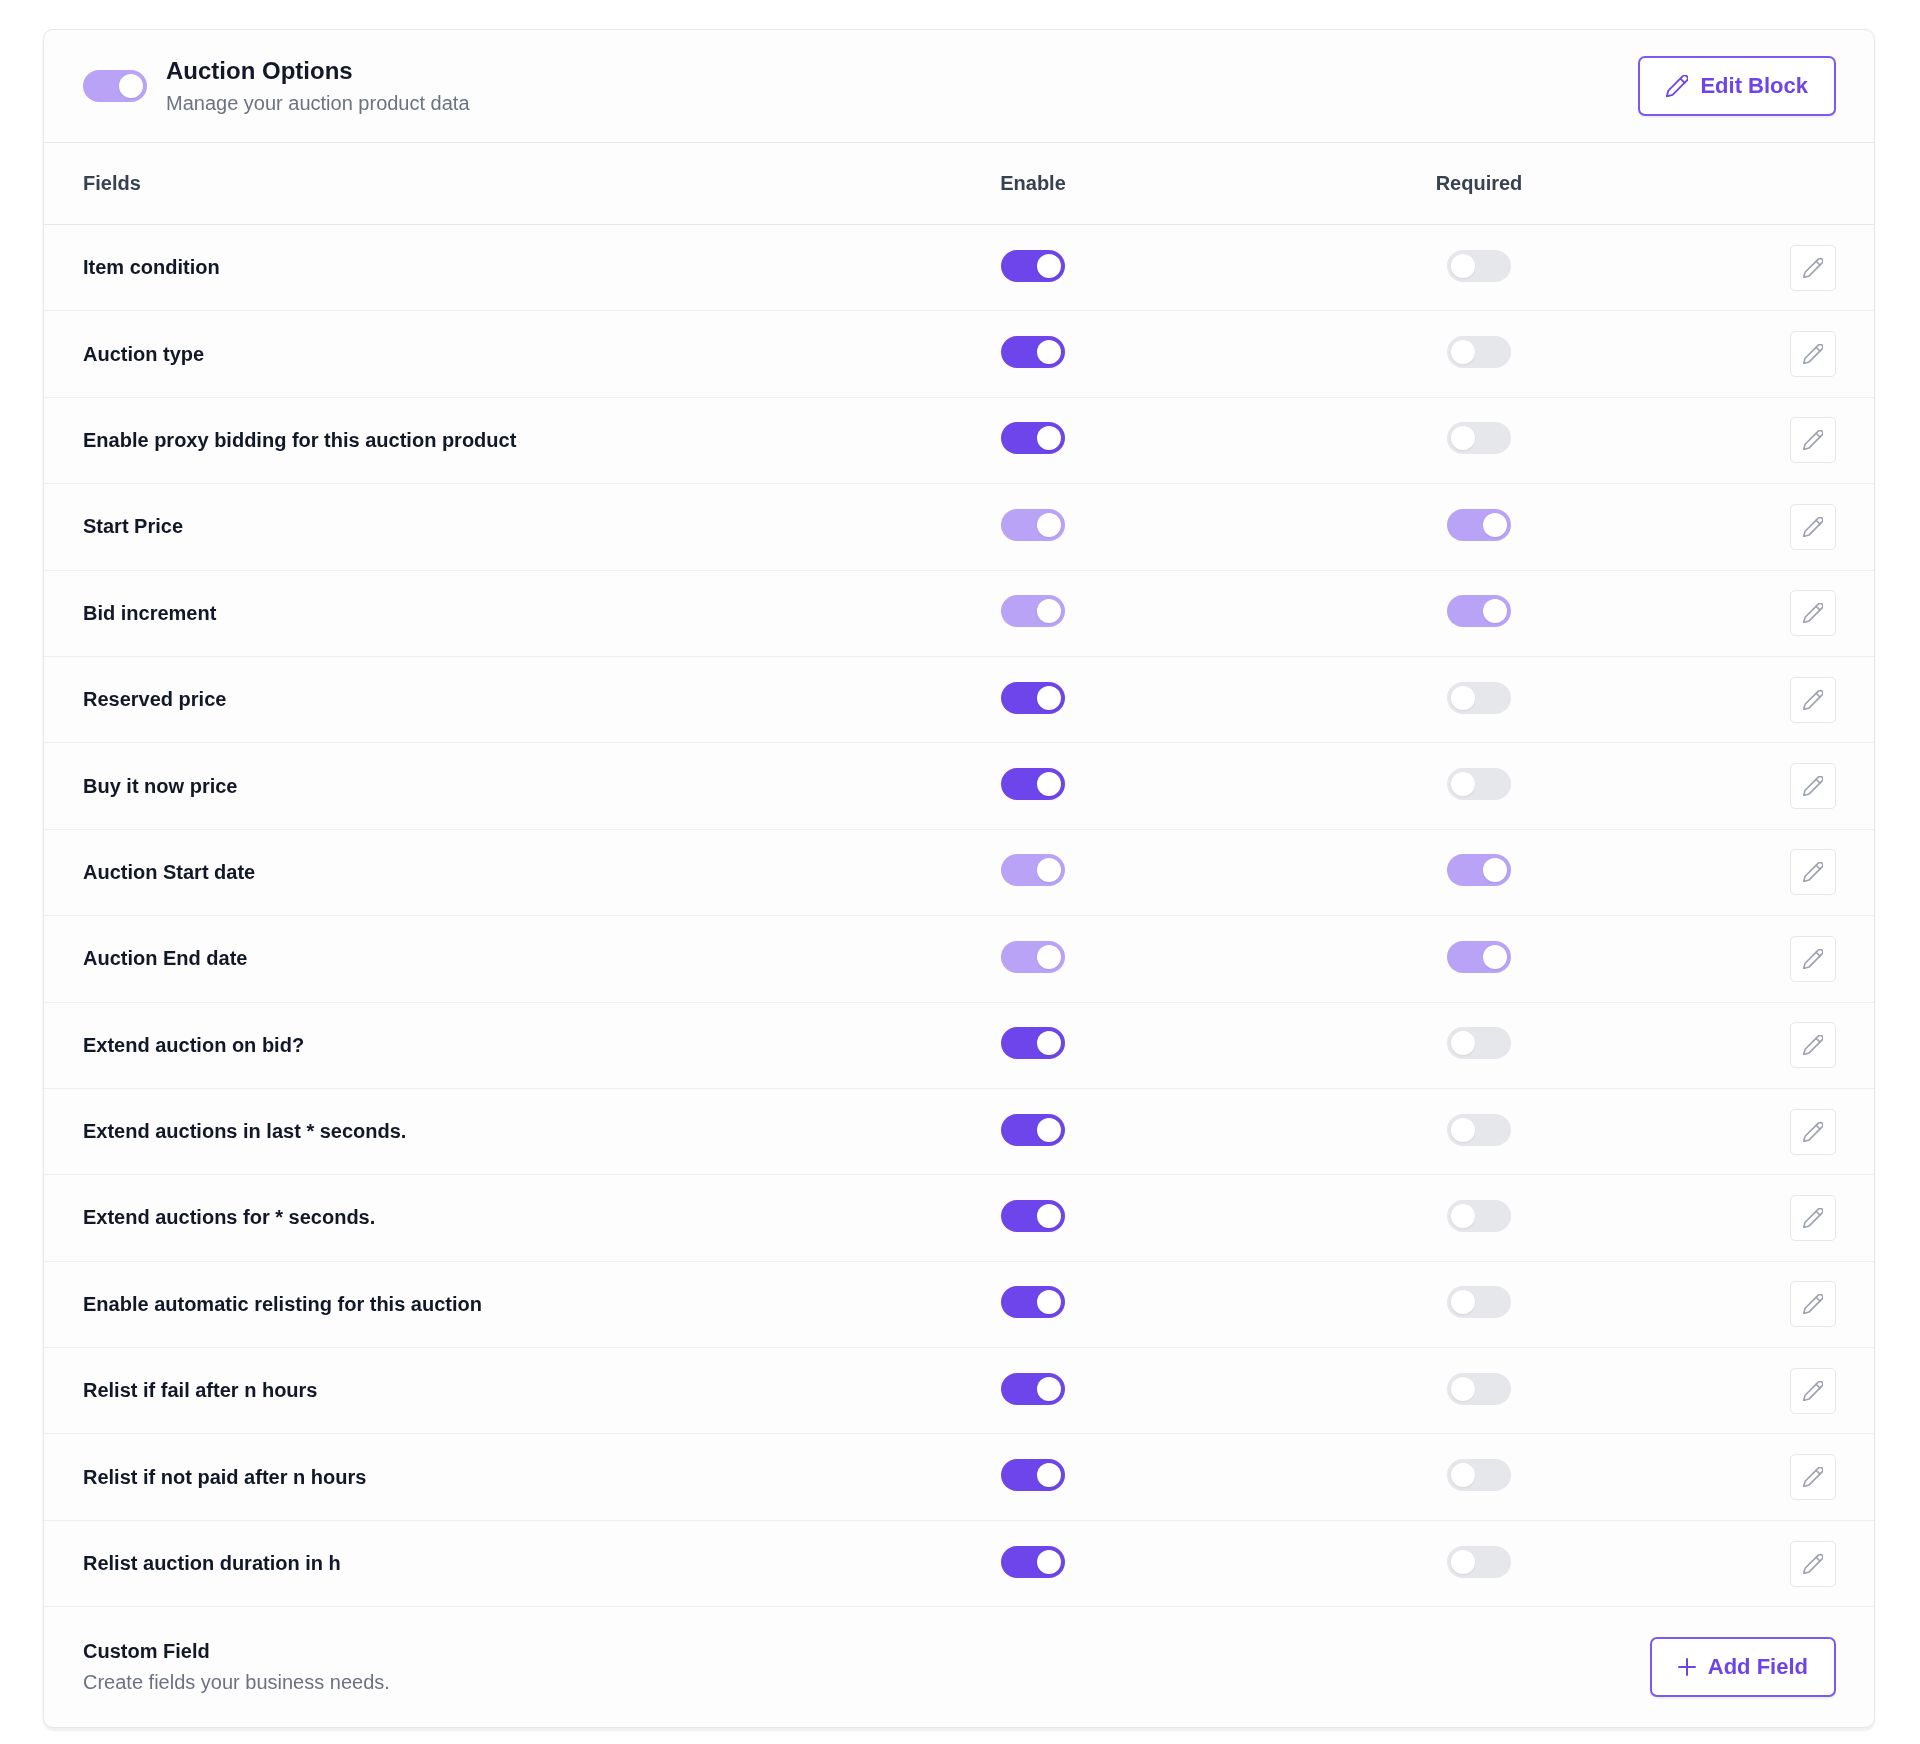 This screenshot has height=1744, width=1920. I want to click on field-label: Relist if not paid after n hours, so click(225, 1477).